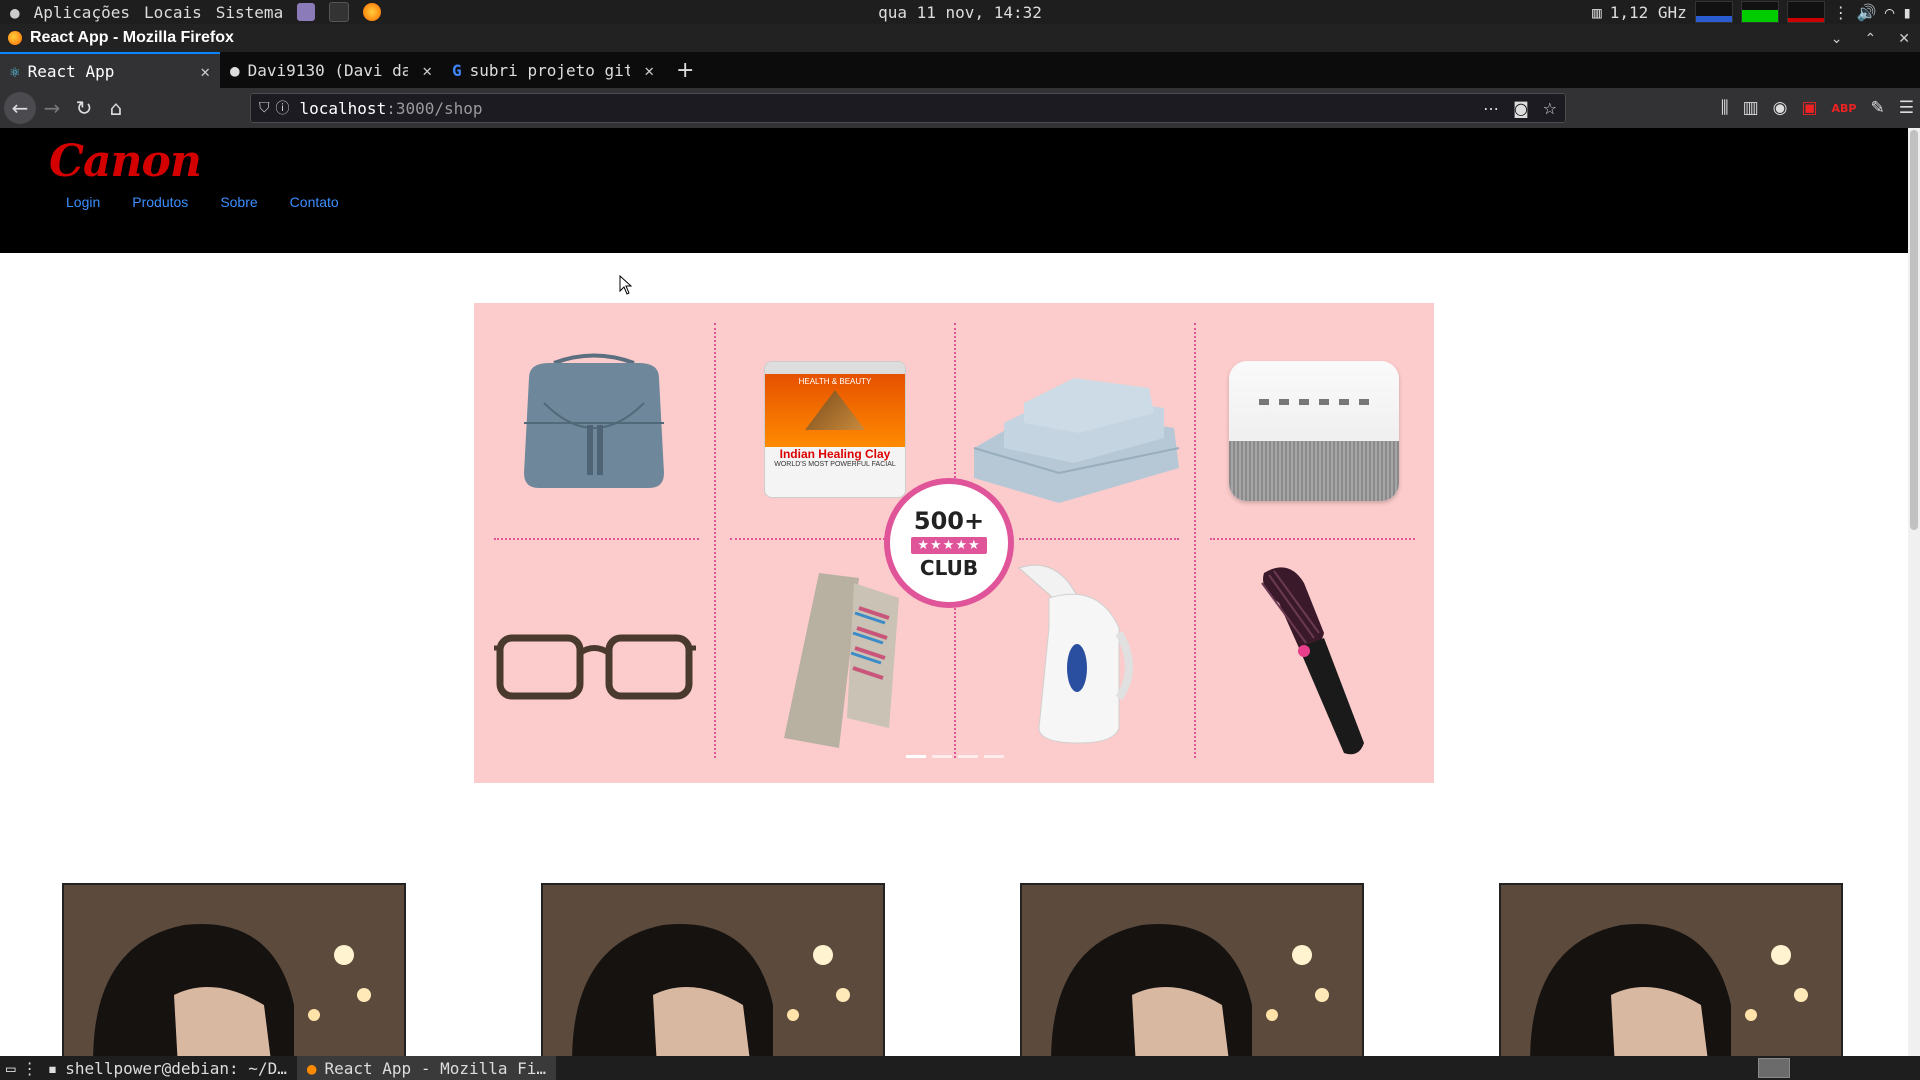  Describe the element at coordinates (1759, 12) in the screenshot. I see `memory-graph` at that location.